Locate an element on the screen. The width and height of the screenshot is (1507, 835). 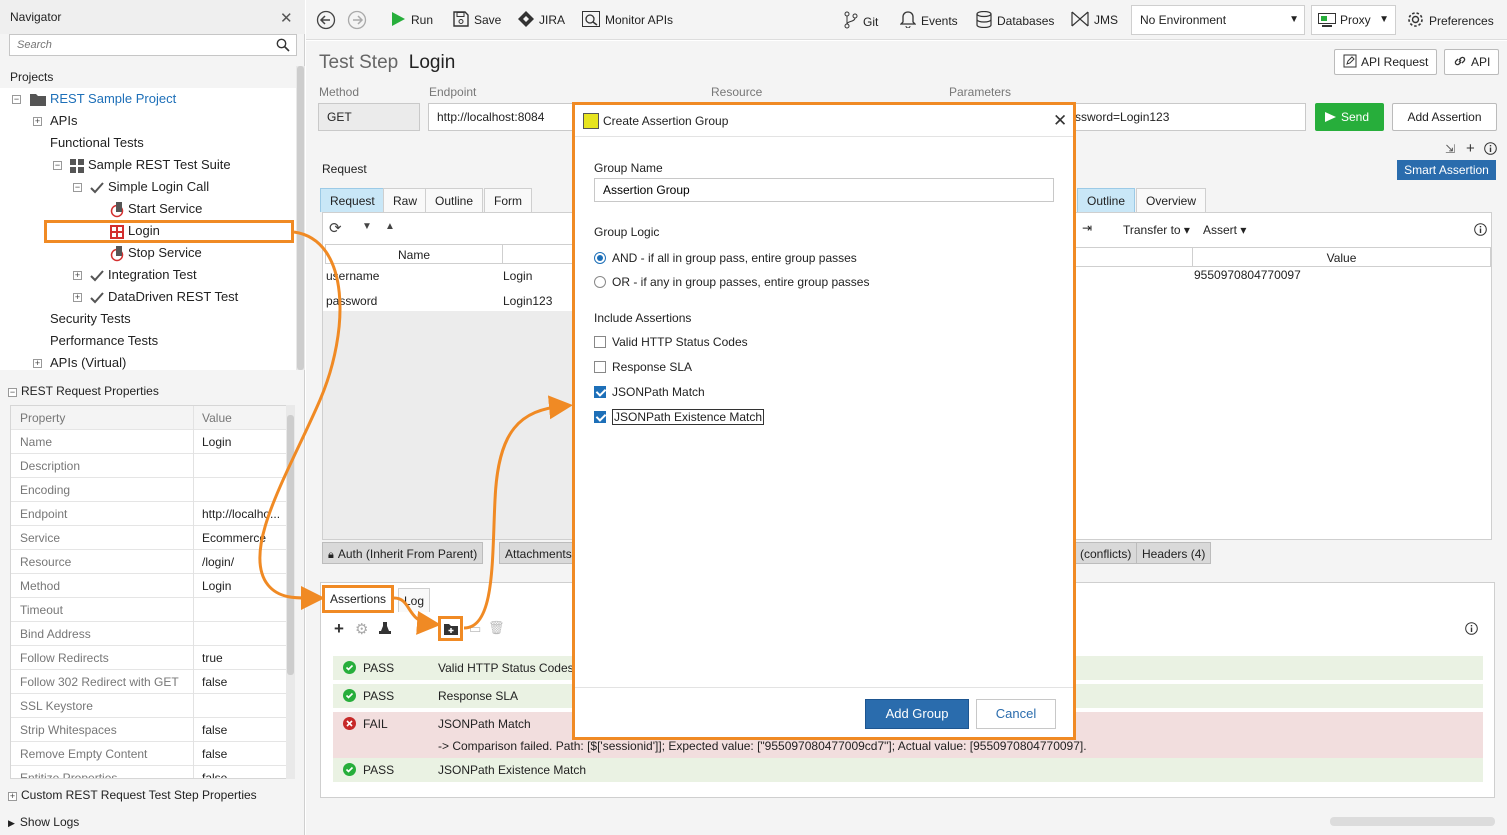
back-icon is located at coordinates (326, 20).